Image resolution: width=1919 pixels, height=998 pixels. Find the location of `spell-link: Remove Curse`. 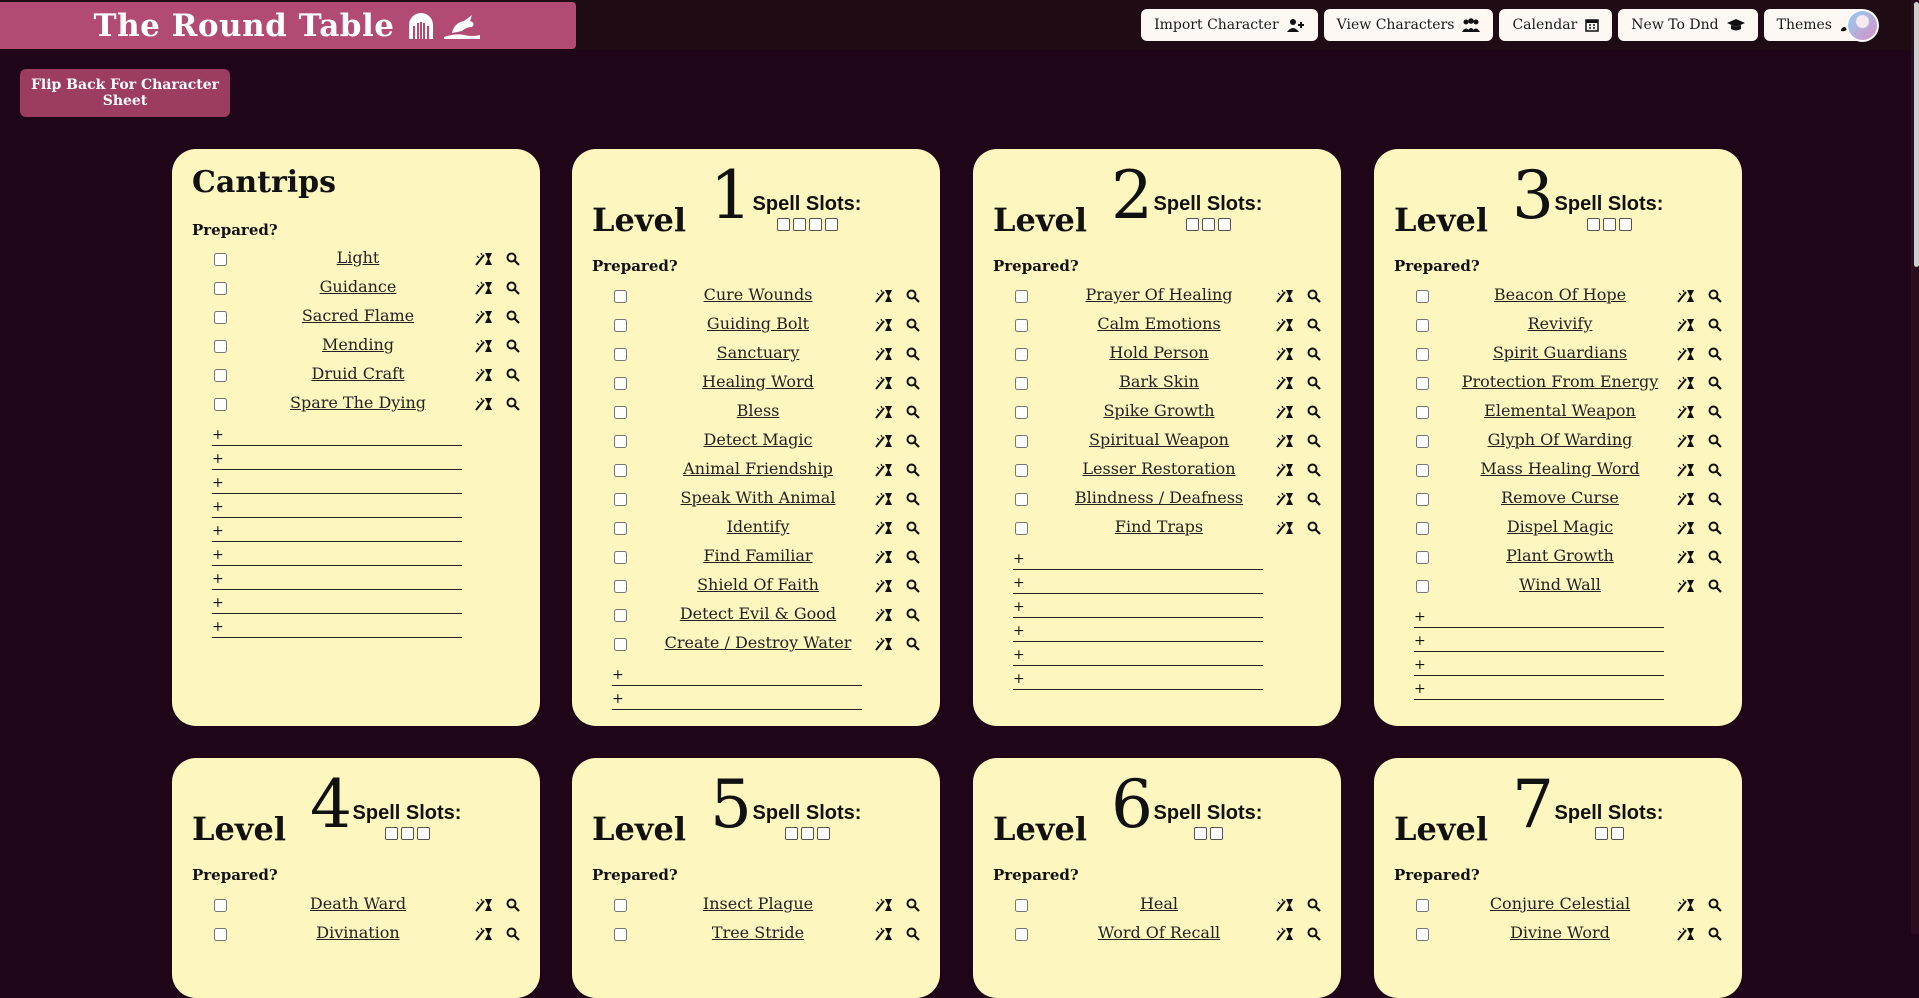

spell-link: Remove Curse is located at coordinates (1560, 497).